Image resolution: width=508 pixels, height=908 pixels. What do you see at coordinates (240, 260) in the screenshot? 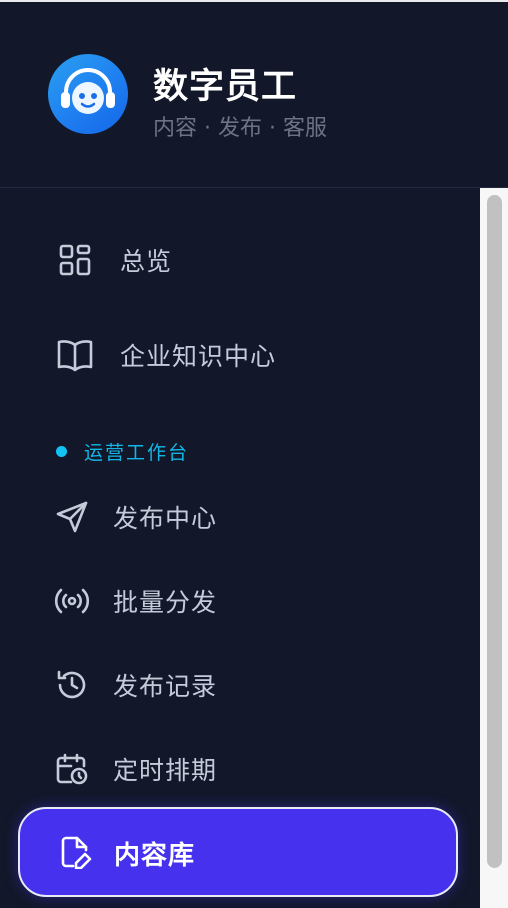
I see `nav-item-overview: 总览` at bounding box center [240, 260].